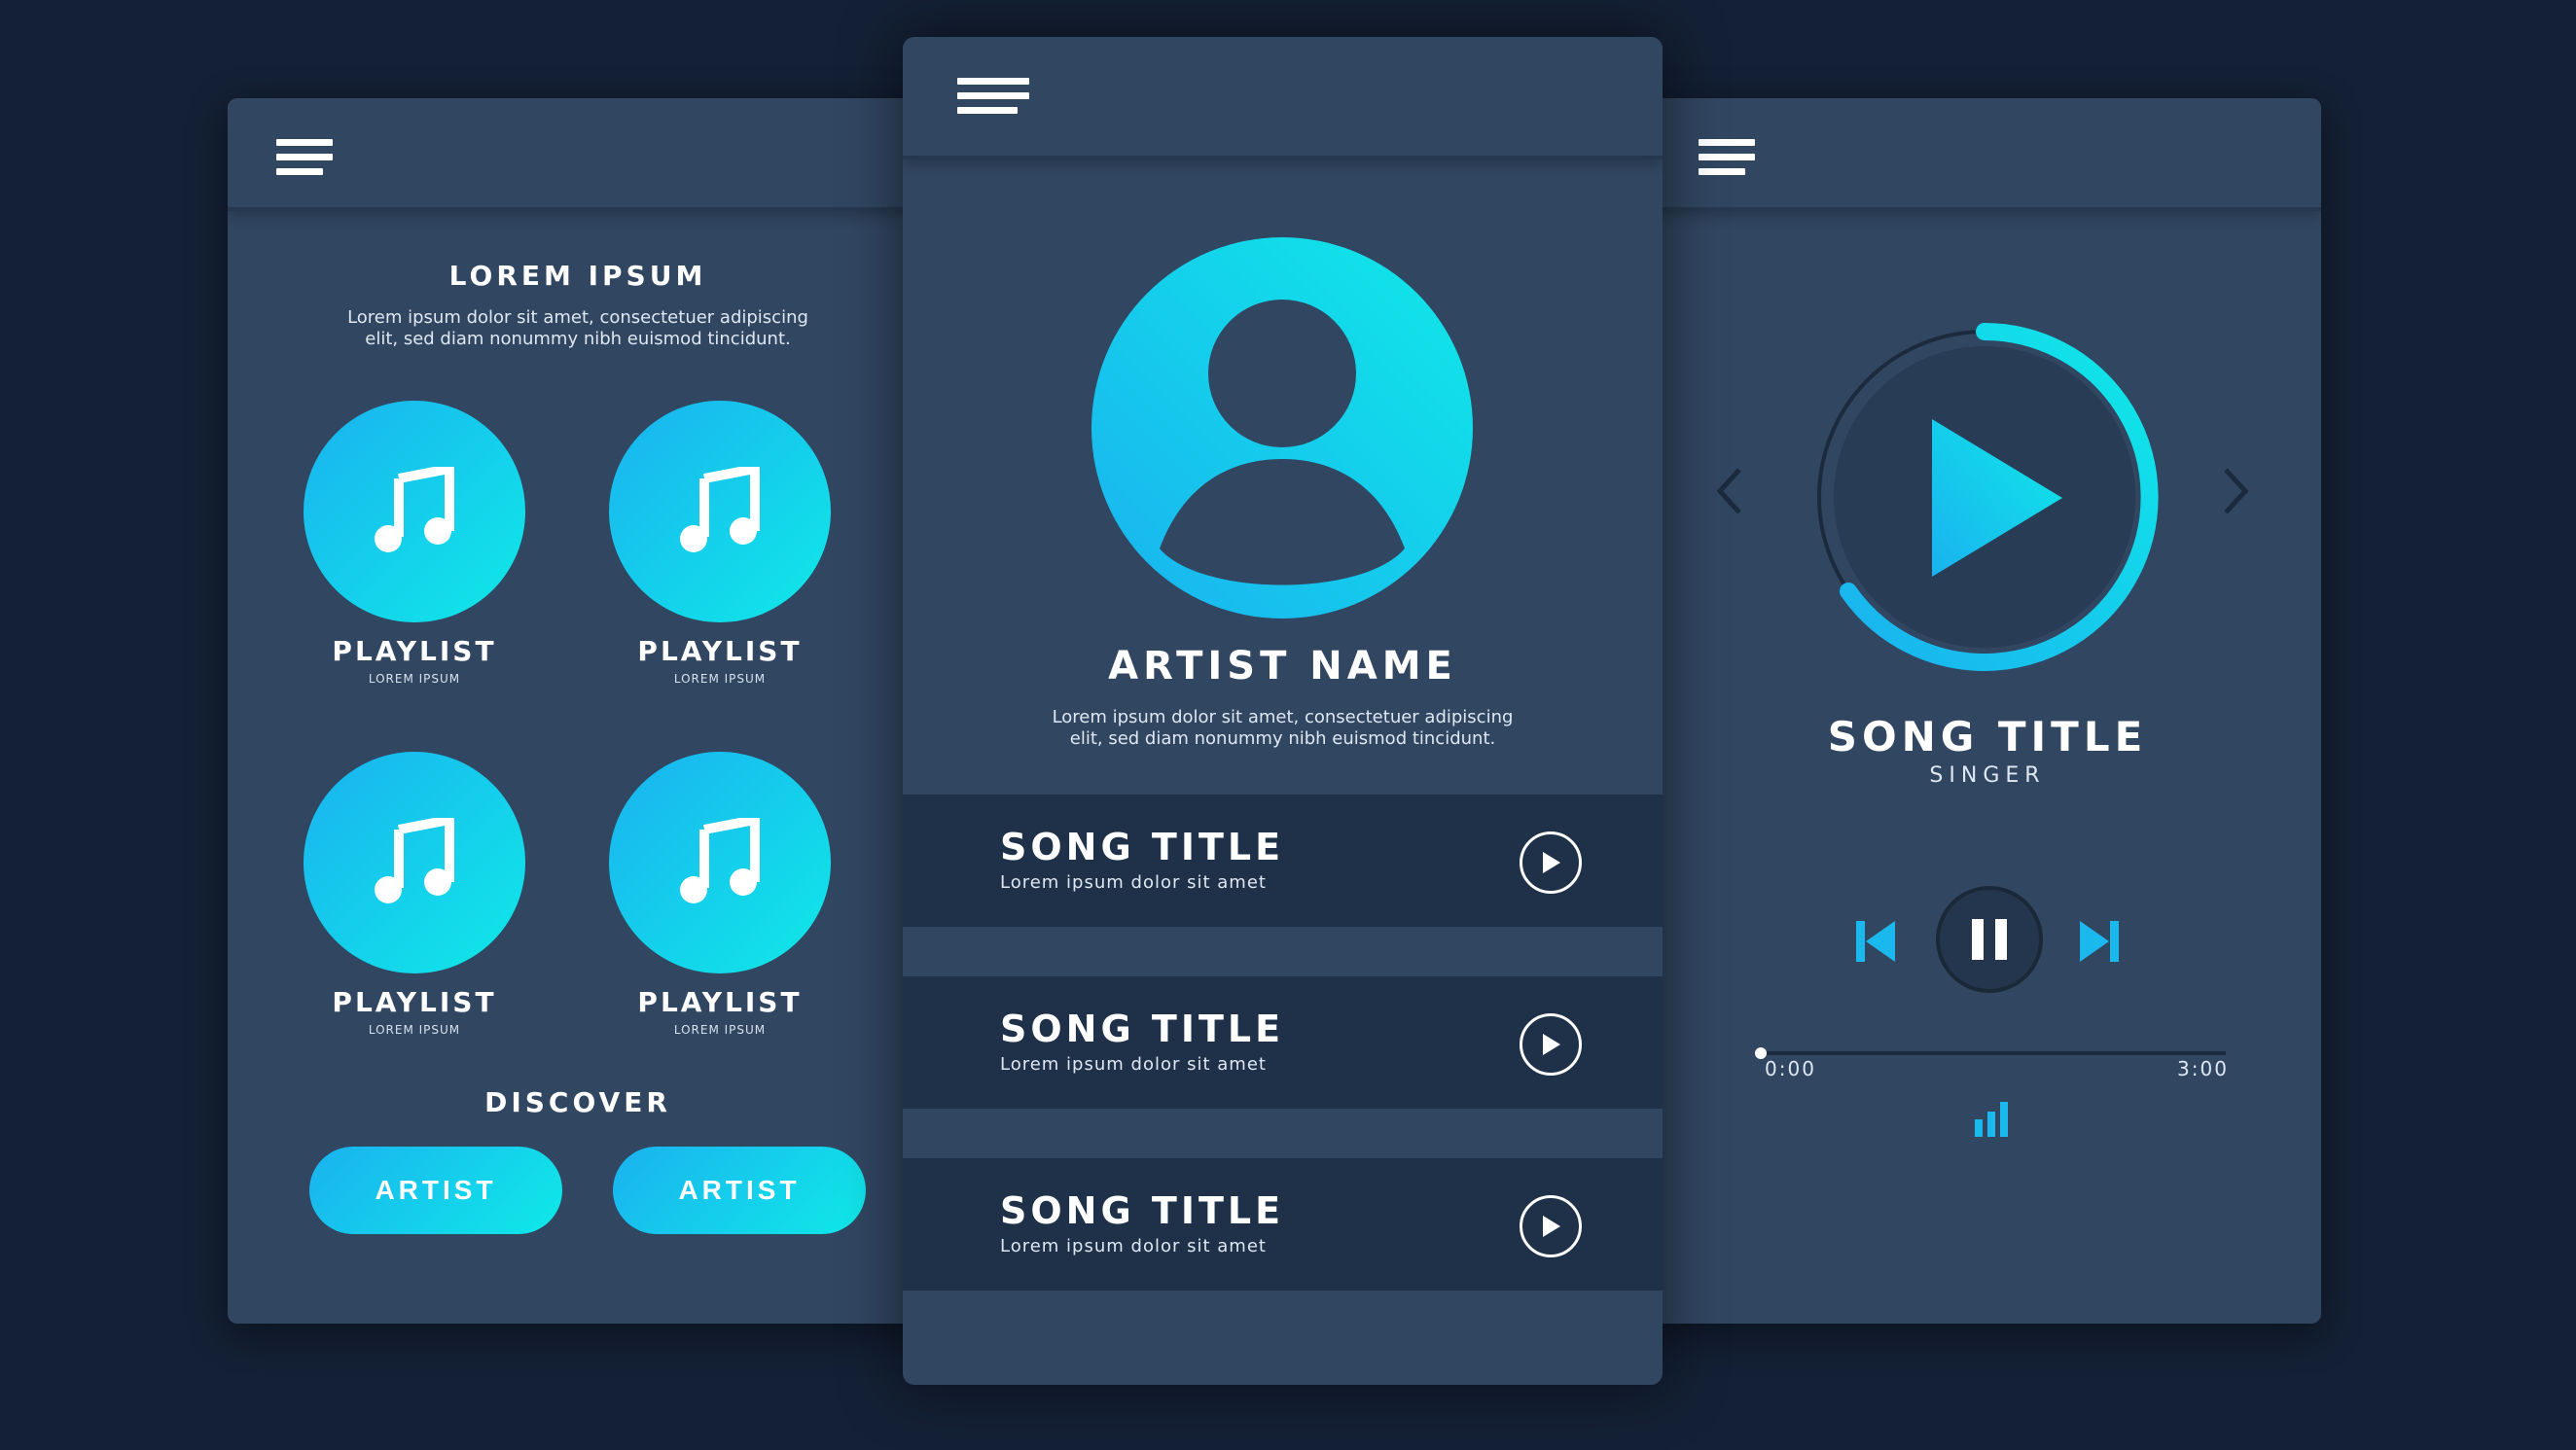 This screenshot has width=2576, height=1450. What do you see at coordinates (1282, 666) in the screenshot?
I see `artist-name: ARTIST NAME` at bounding box center [1282, 666].